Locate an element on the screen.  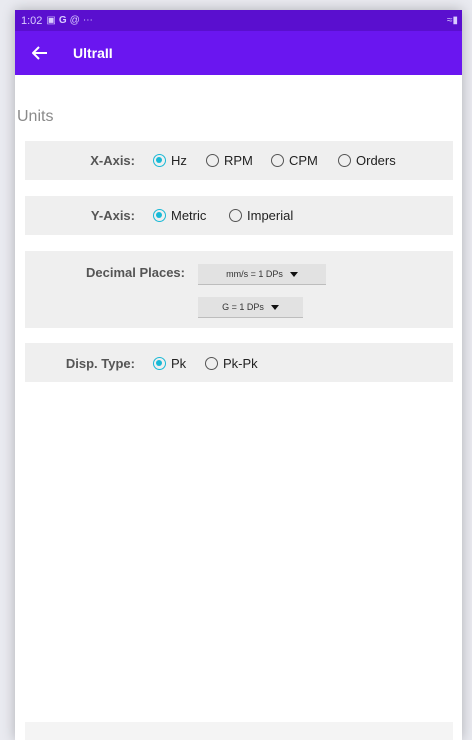
radio-disp-pk: Pk is located at coordinates (169, 363).